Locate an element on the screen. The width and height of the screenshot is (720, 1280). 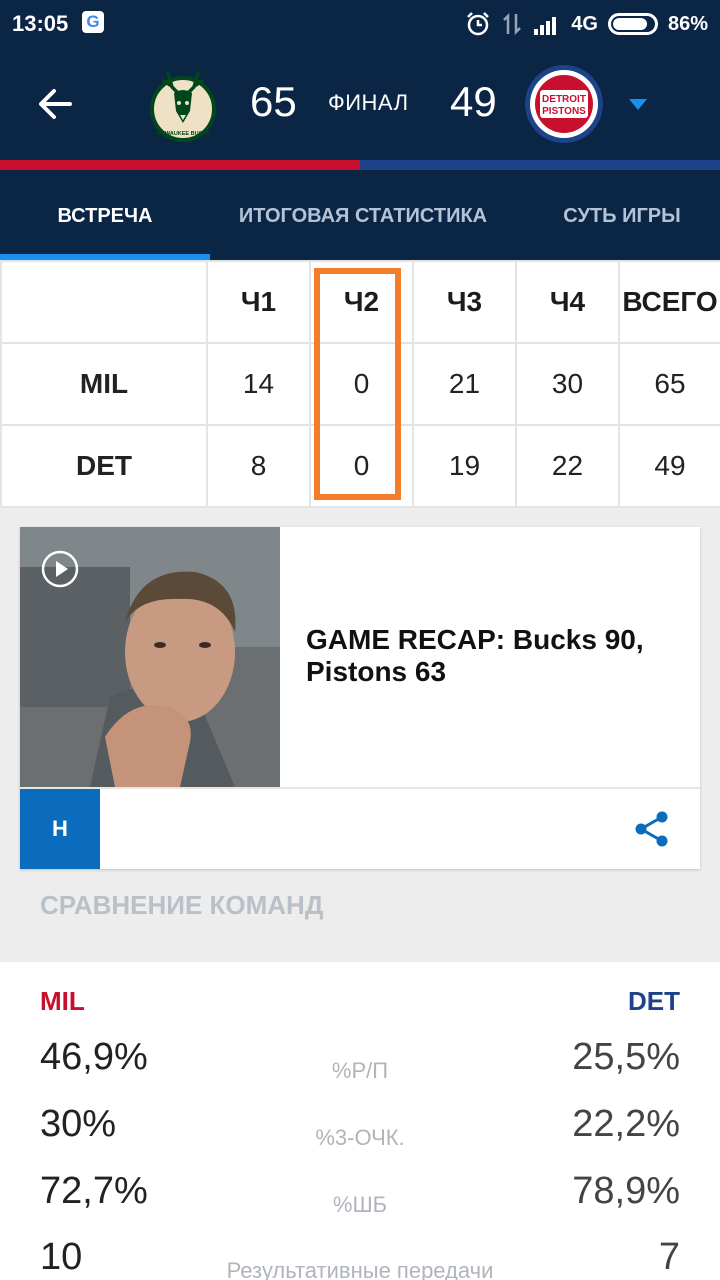
alarm-icon is located at coordinates (478, 24).